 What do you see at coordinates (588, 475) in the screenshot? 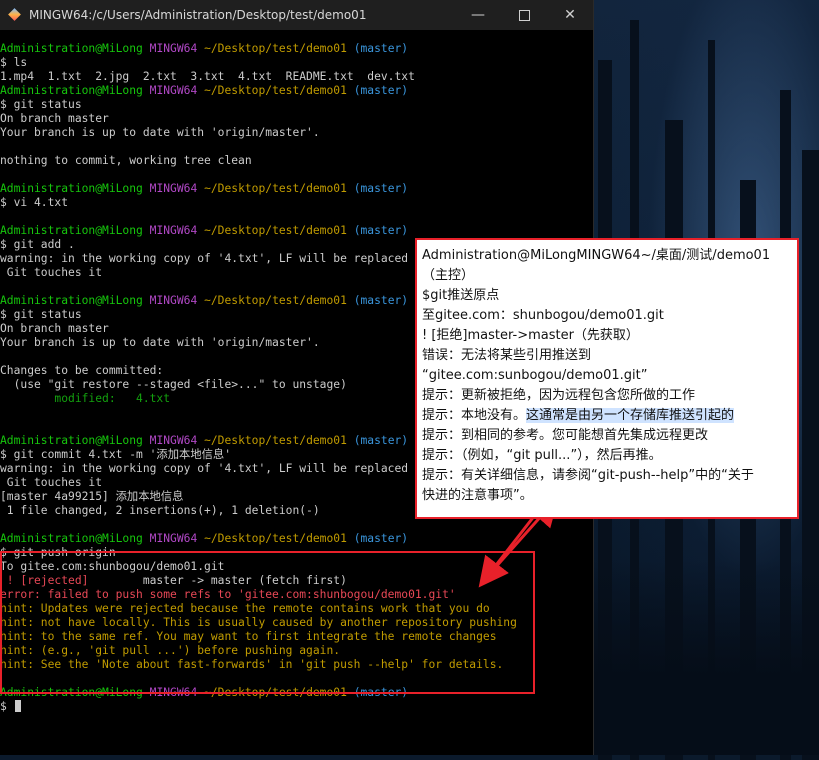
I see `translation-line: 提示：有关详细信息，请参阅“git-push--help”中的“关于` at bounding box center [588, 475].